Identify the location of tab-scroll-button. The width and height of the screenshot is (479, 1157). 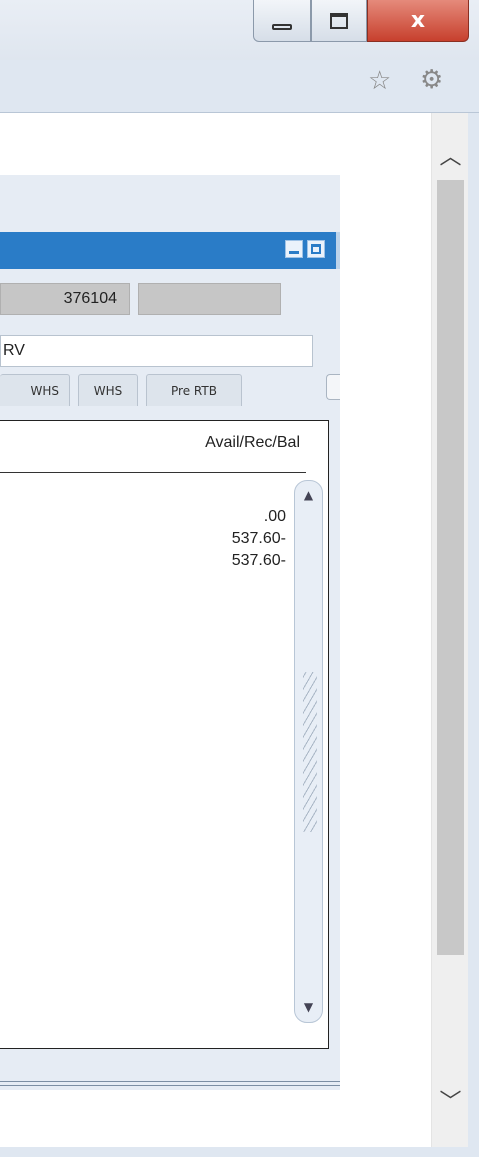
(333, 387).